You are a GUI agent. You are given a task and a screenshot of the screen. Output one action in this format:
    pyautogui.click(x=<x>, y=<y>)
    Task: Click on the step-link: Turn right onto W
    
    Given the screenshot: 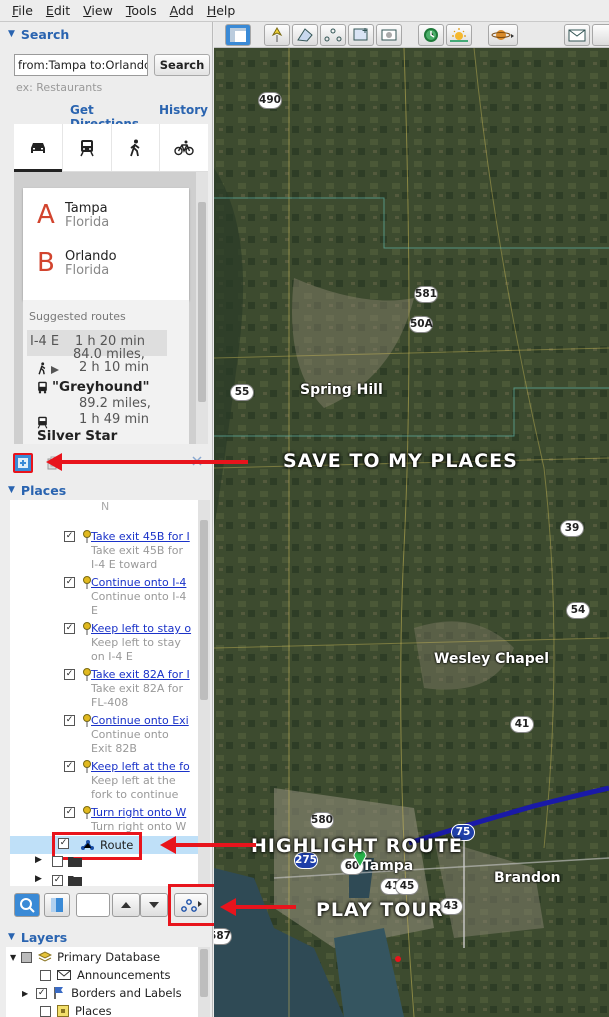 What is the action you would take?
    pyautogui.click(x=143, y=812)
    